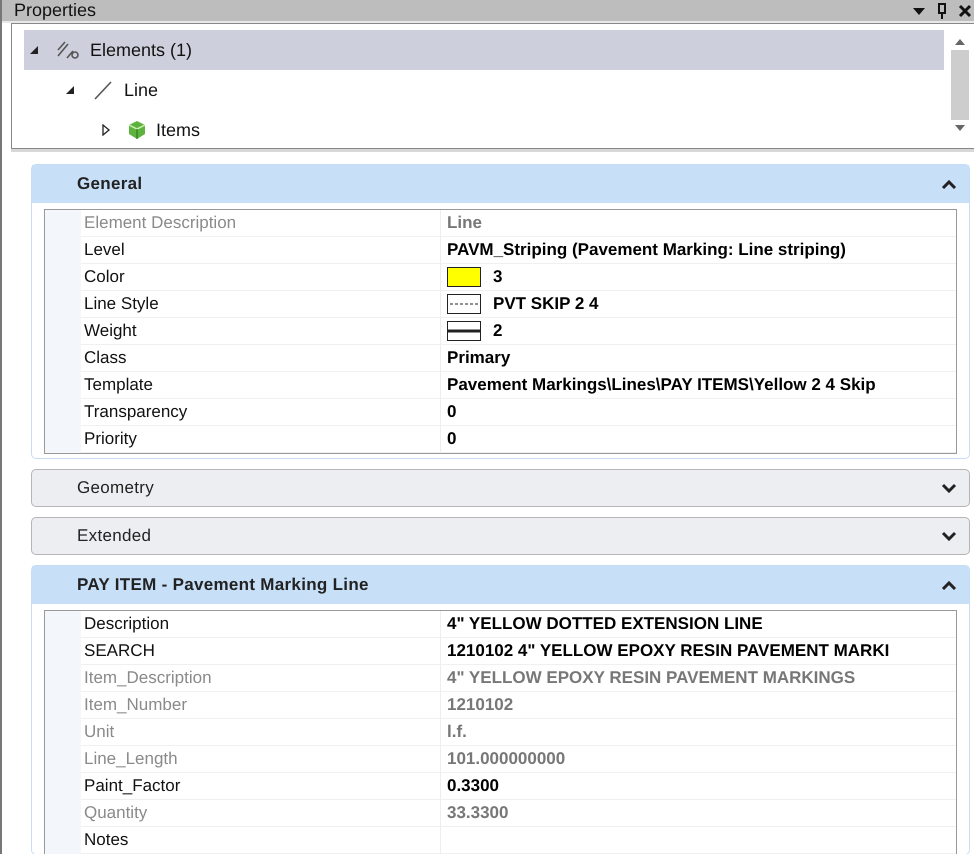  What do you see at coordinates (960, 128) in the screenshot?
I see `scroll-down-icon` at bounding box center [960, 128].